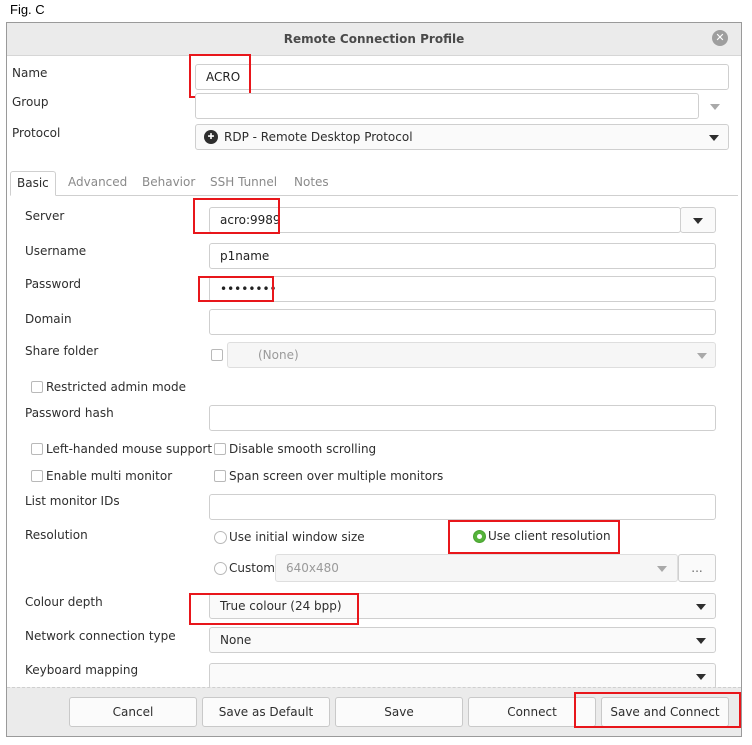 Image resolution: width=752 pixels, height=745 pixels. I want to click on share-folder-dropdown-icon, so click(702, 356).